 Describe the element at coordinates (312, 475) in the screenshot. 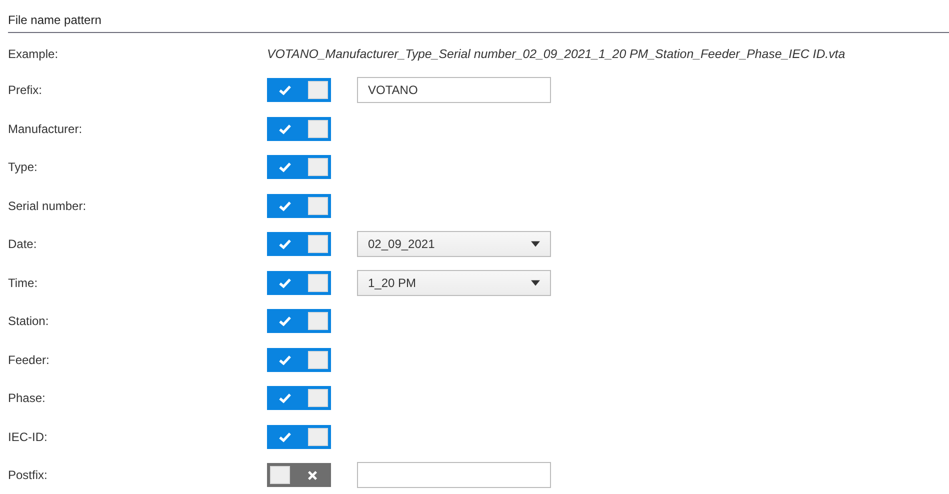

I see `cross-icon` at that location.